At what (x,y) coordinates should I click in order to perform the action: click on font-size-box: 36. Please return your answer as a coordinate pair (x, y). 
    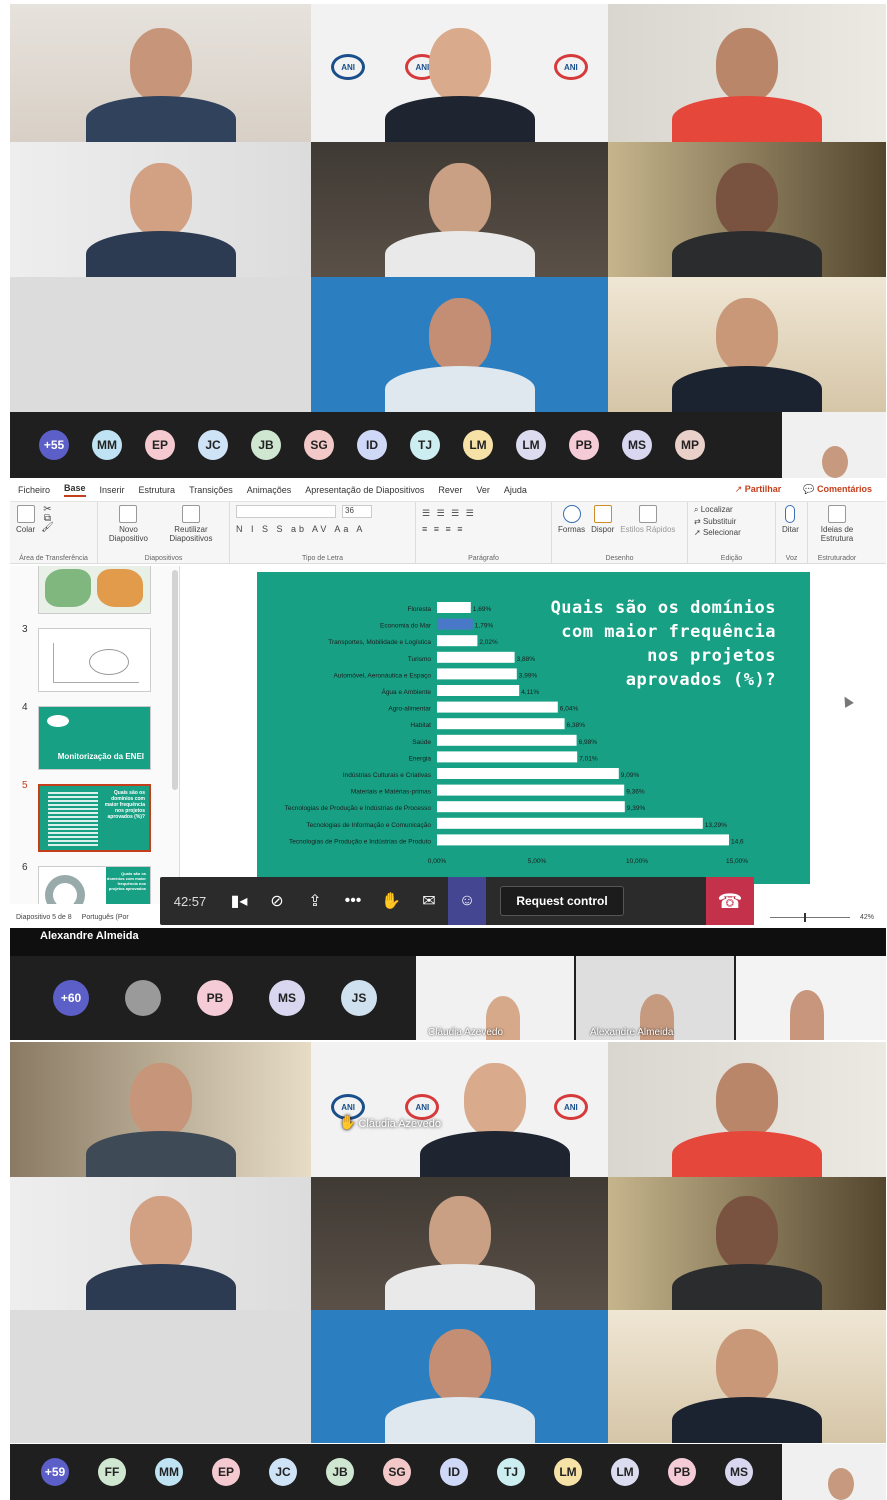
    Looking at the image, I should click on (357, 511).